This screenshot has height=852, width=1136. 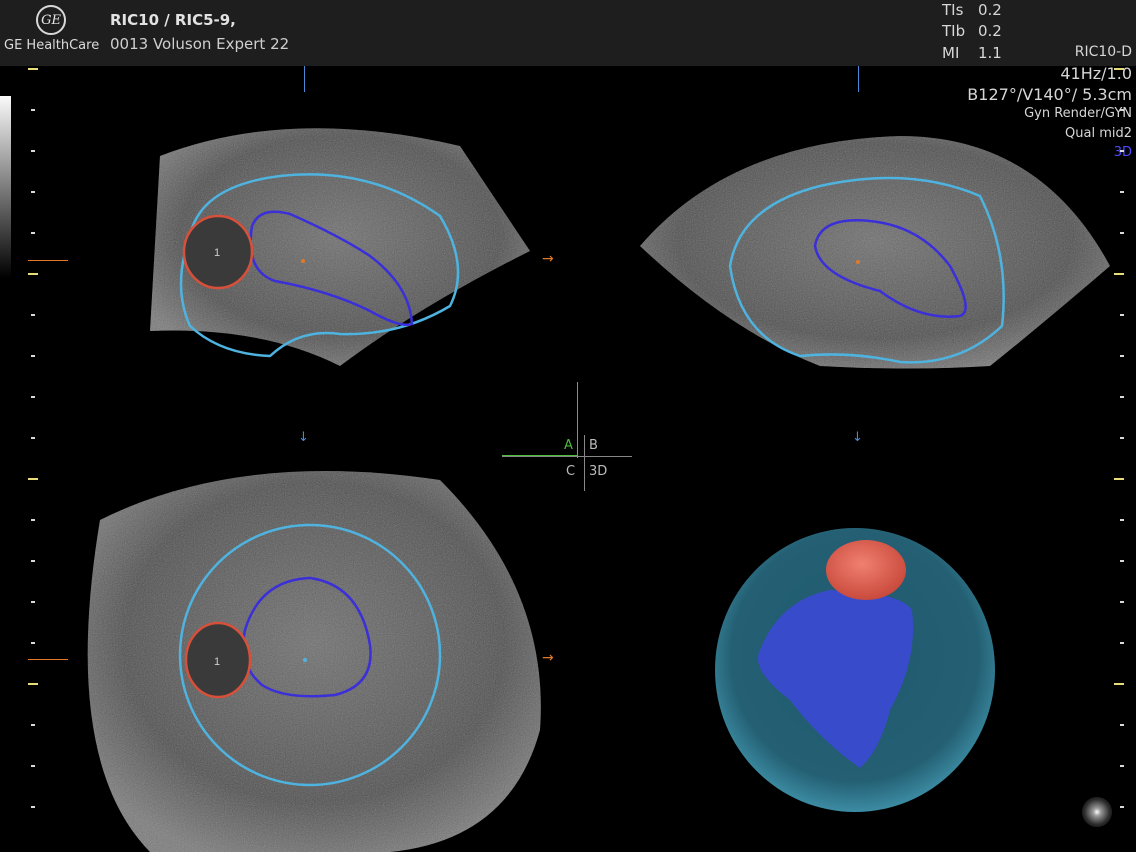 I want to click on pane-b-top-marker, so click(x=858, y=79).